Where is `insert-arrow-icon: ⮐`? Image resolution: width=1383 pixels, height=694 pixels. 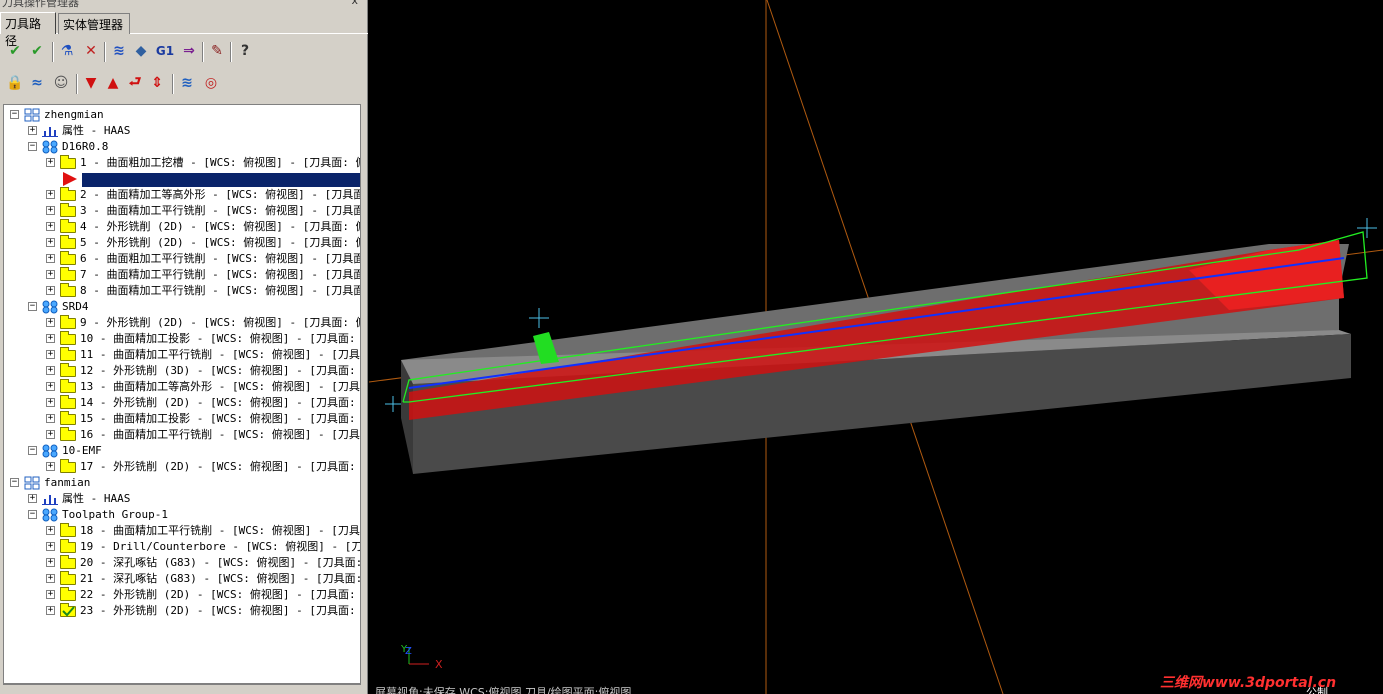
insert-arrow-icon: ⮐ is located at coordinates (135, 83).